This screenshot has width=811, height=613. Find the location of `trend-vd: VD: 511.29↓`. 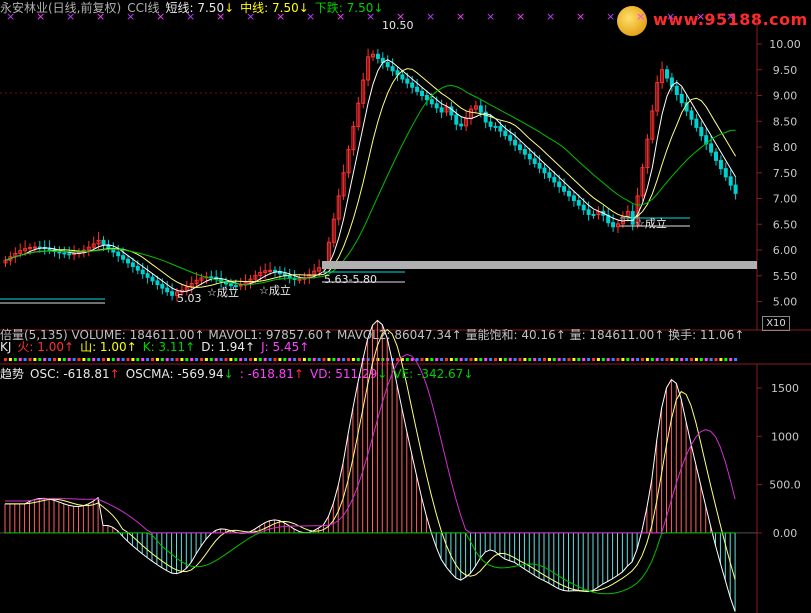

trend-vd: VD: 511.29↓ is located at coordinates (348, 374).